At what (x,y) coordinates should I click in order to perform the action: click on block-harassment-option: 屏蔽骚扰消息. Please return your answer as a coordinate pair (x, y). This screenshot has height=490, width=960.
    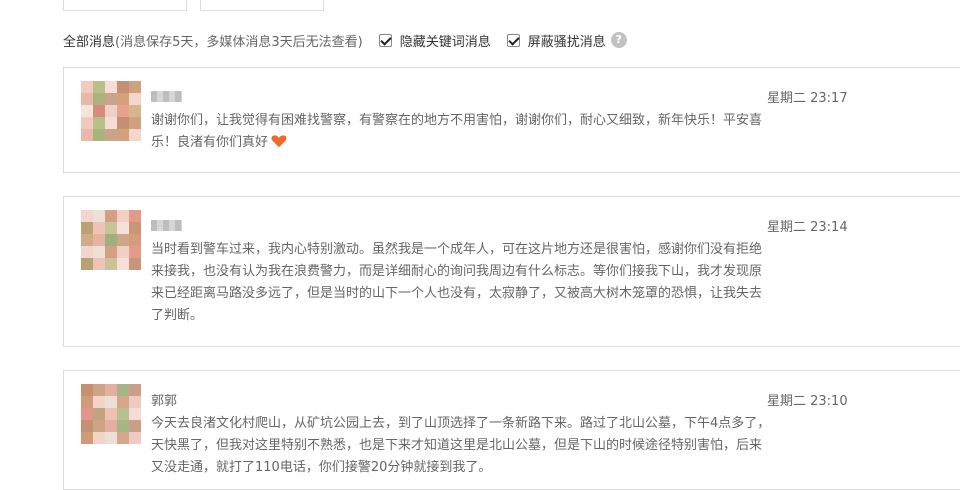
    Looking at the image, I should click on (556, 40).